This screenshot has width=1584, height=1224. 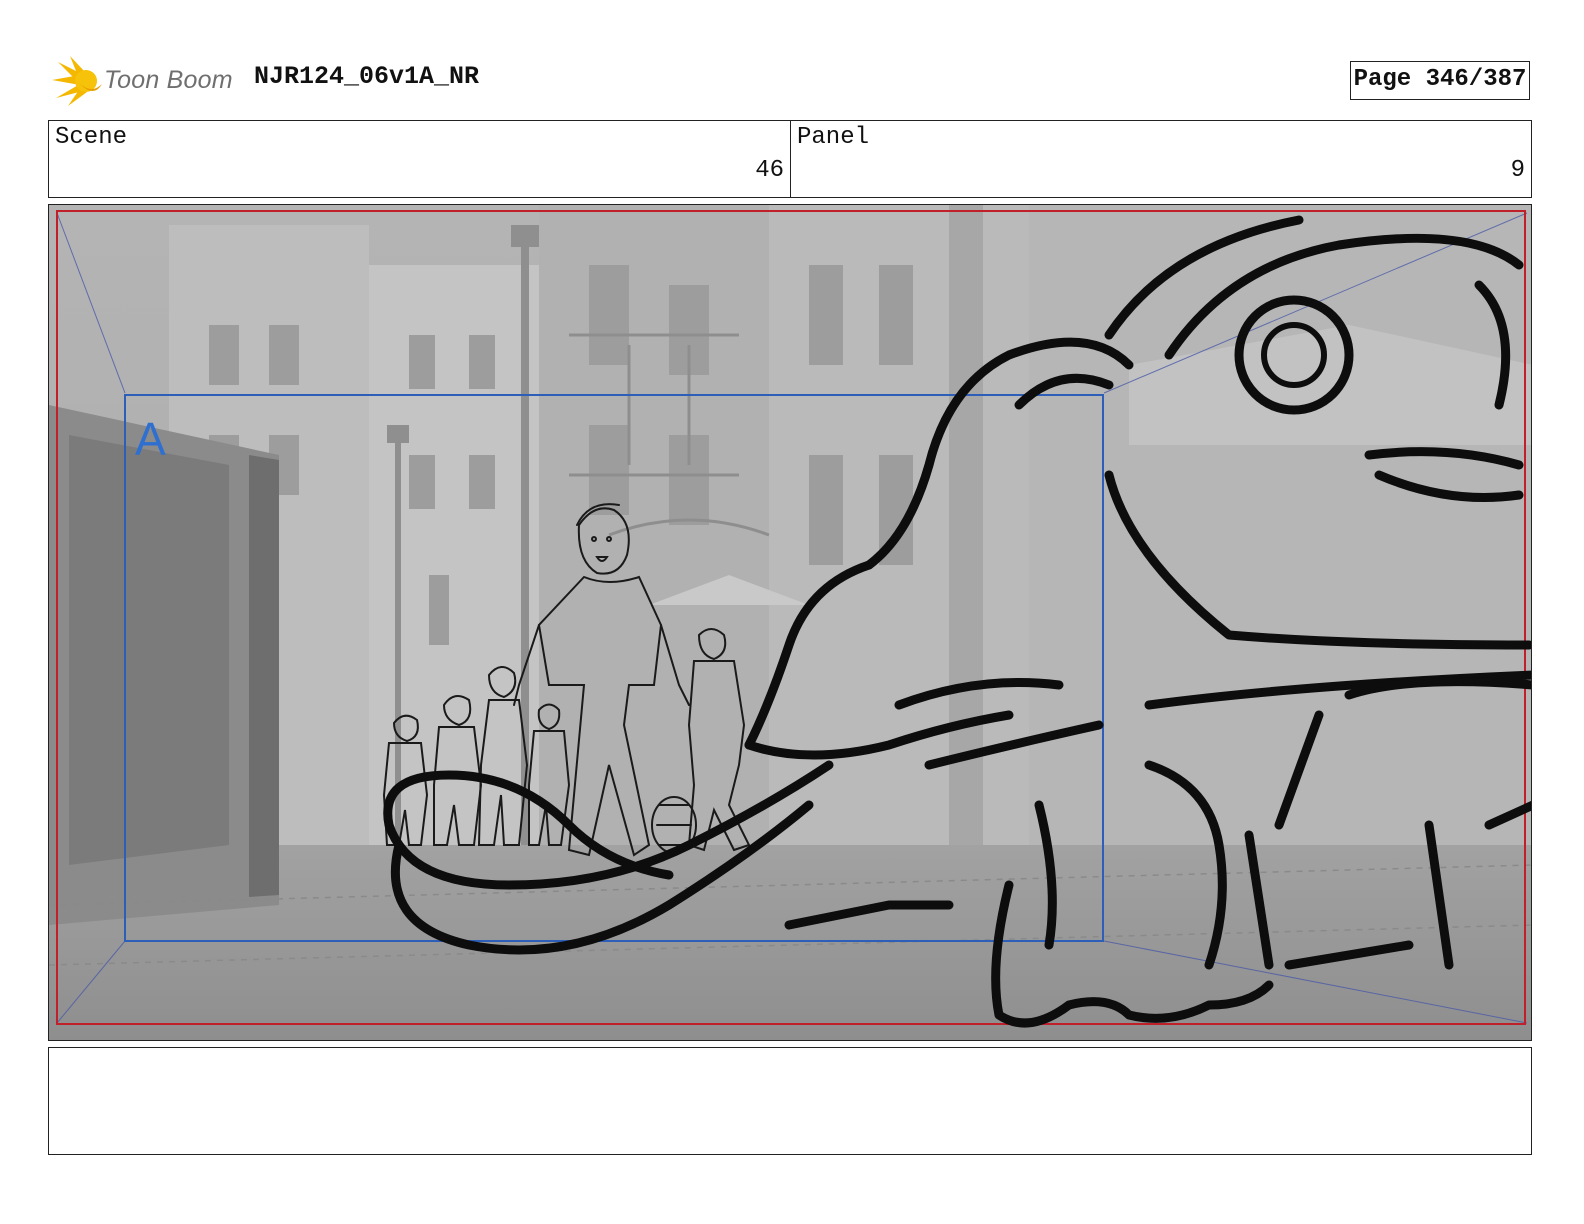 I want to click on toon-boom-logo: Toon Boom, so click(x=145, y=81).